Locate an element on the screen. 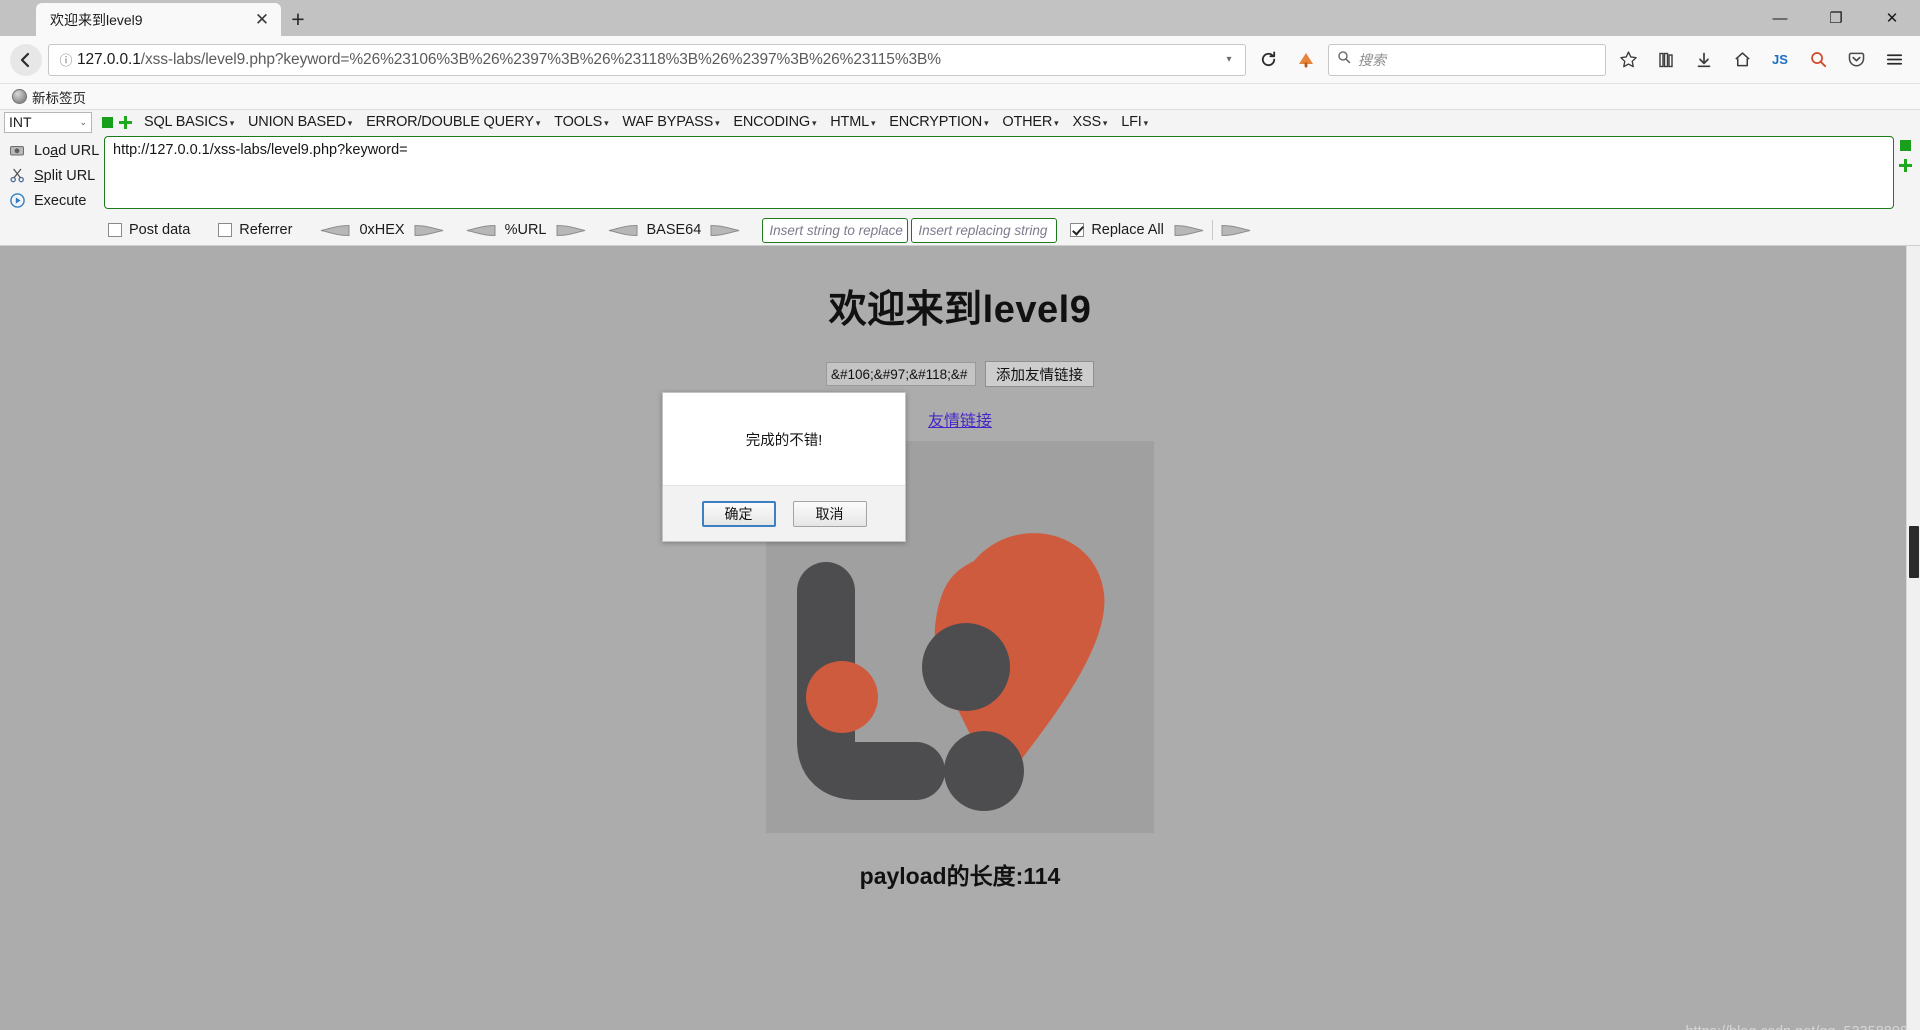 The width and height of the screenshot is (1920, 1030). library-icon is located at coordinates (1666, 60).